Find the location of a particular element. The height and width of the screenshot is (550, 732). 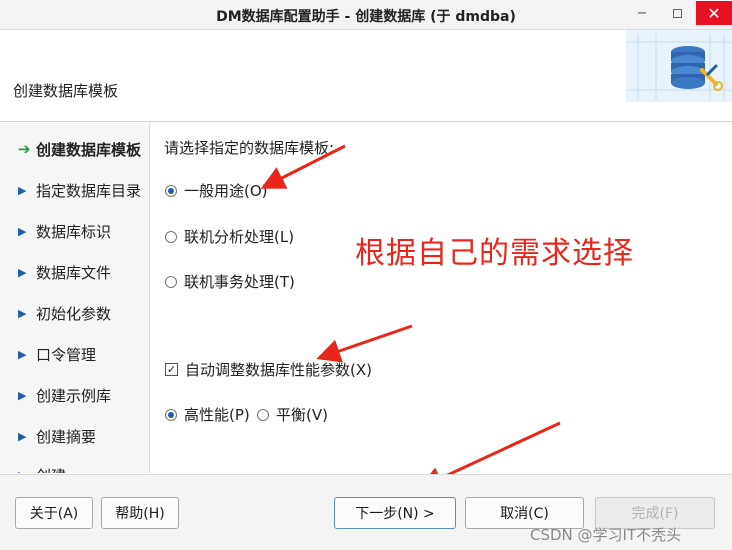

checkbox-label: 自动调整数据库性能参数(X) is located at coordinates (278, 370).